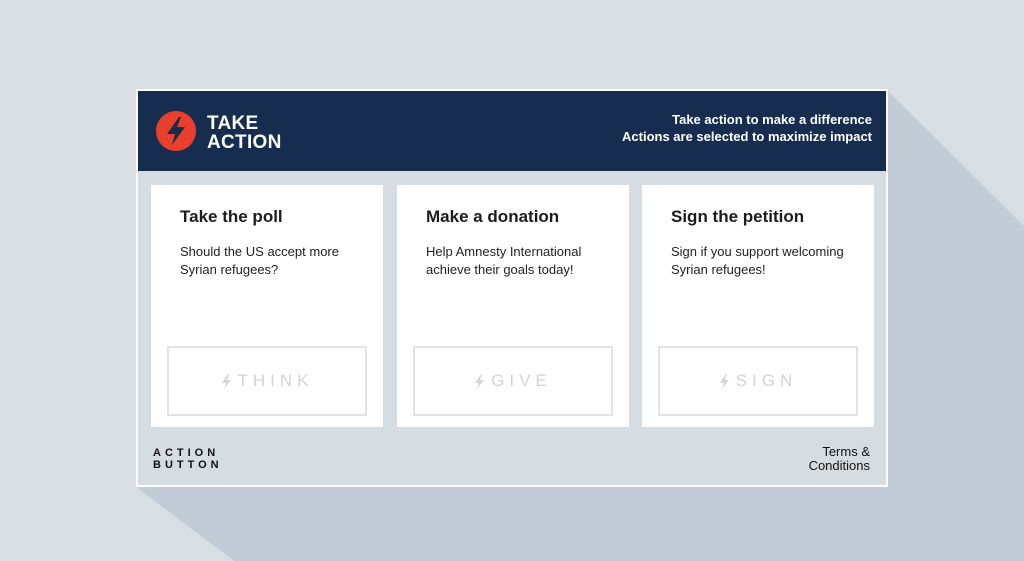 Image resolution: width=1024 pixels, height=561 pixels. Describe the element at coordinates (231, 216) in the screenshot. I see `card-title: Take the poll` at that location.